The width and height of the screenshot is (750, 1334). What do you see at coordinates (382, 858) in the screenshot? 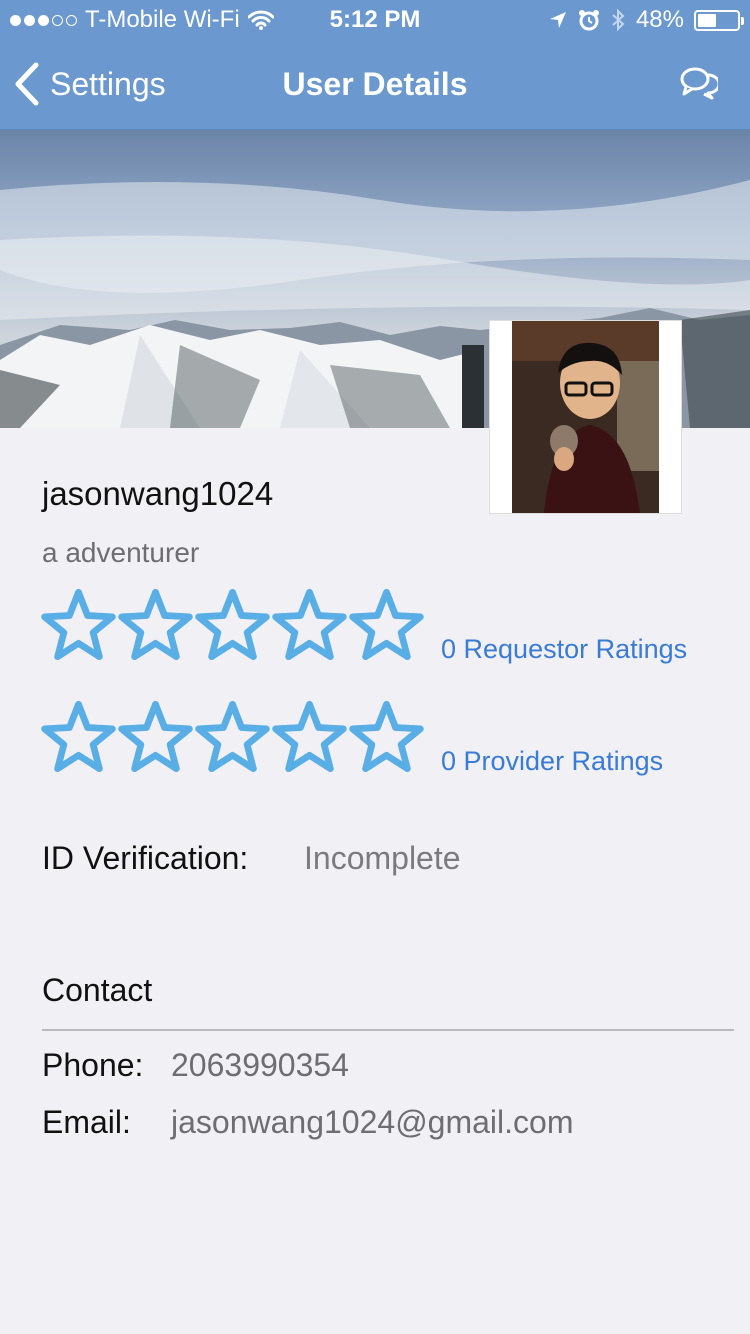
I see `id-verification-status: Incomplete` at bounding box center [382, 858].